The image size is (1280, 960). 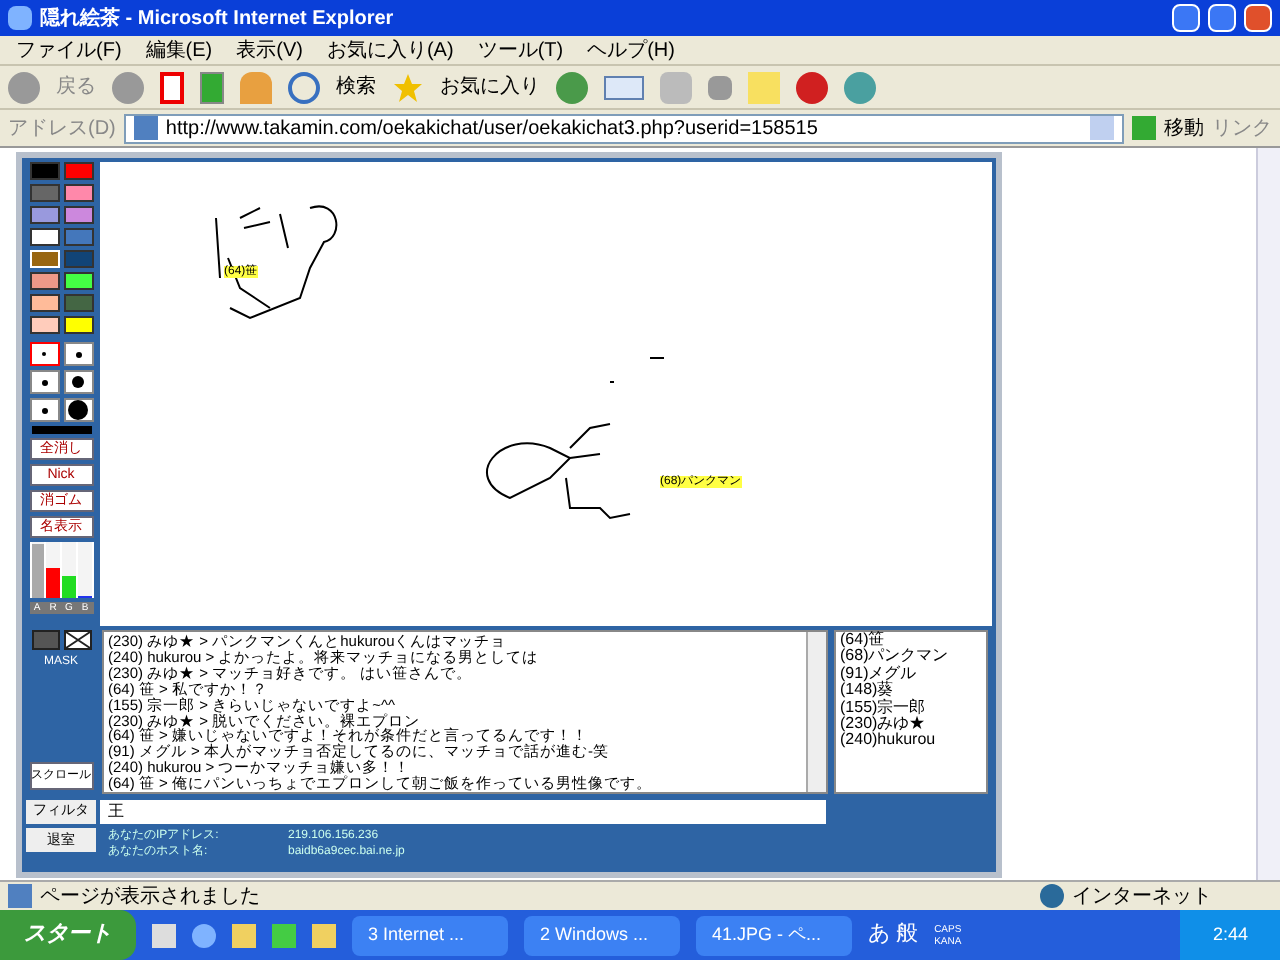 I want to click on menu-item: お気に入り(A), so click(x=390, y=50).